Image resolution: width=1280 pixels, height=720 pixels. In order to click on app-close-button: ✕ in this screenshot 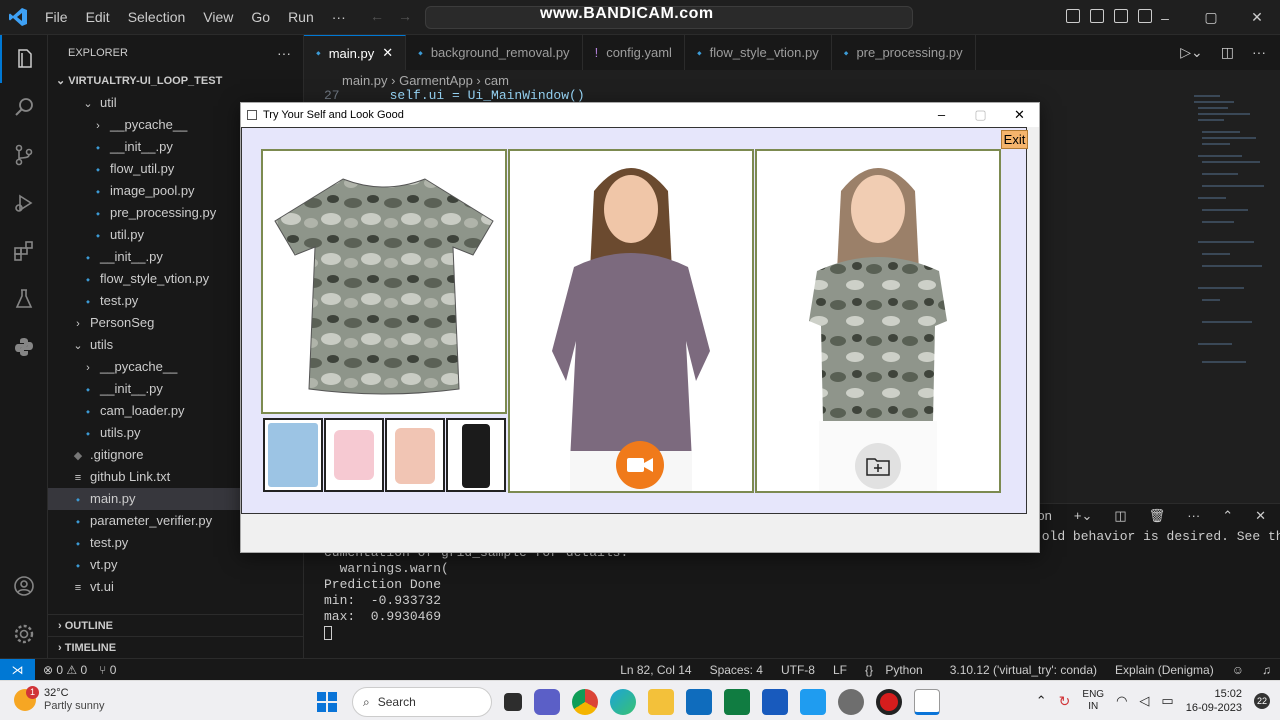, I will do `click(1019, 115)`.